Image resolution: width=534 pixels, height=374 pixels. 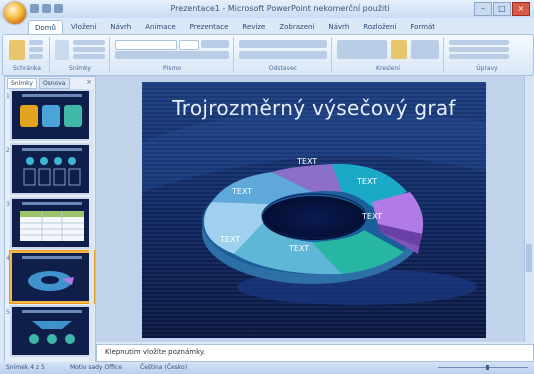 What do you see at coordinates (15, 13) in the screenshot?
I see `office-button` at bounding box center [15, 13].